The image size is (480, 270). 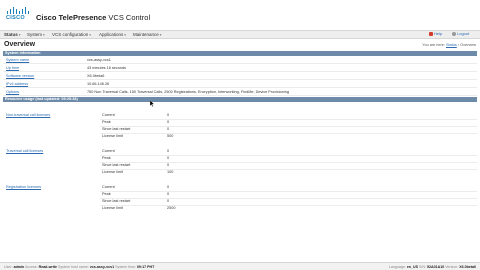 I want to click on options-label: Options, so click(x=12, y=92).